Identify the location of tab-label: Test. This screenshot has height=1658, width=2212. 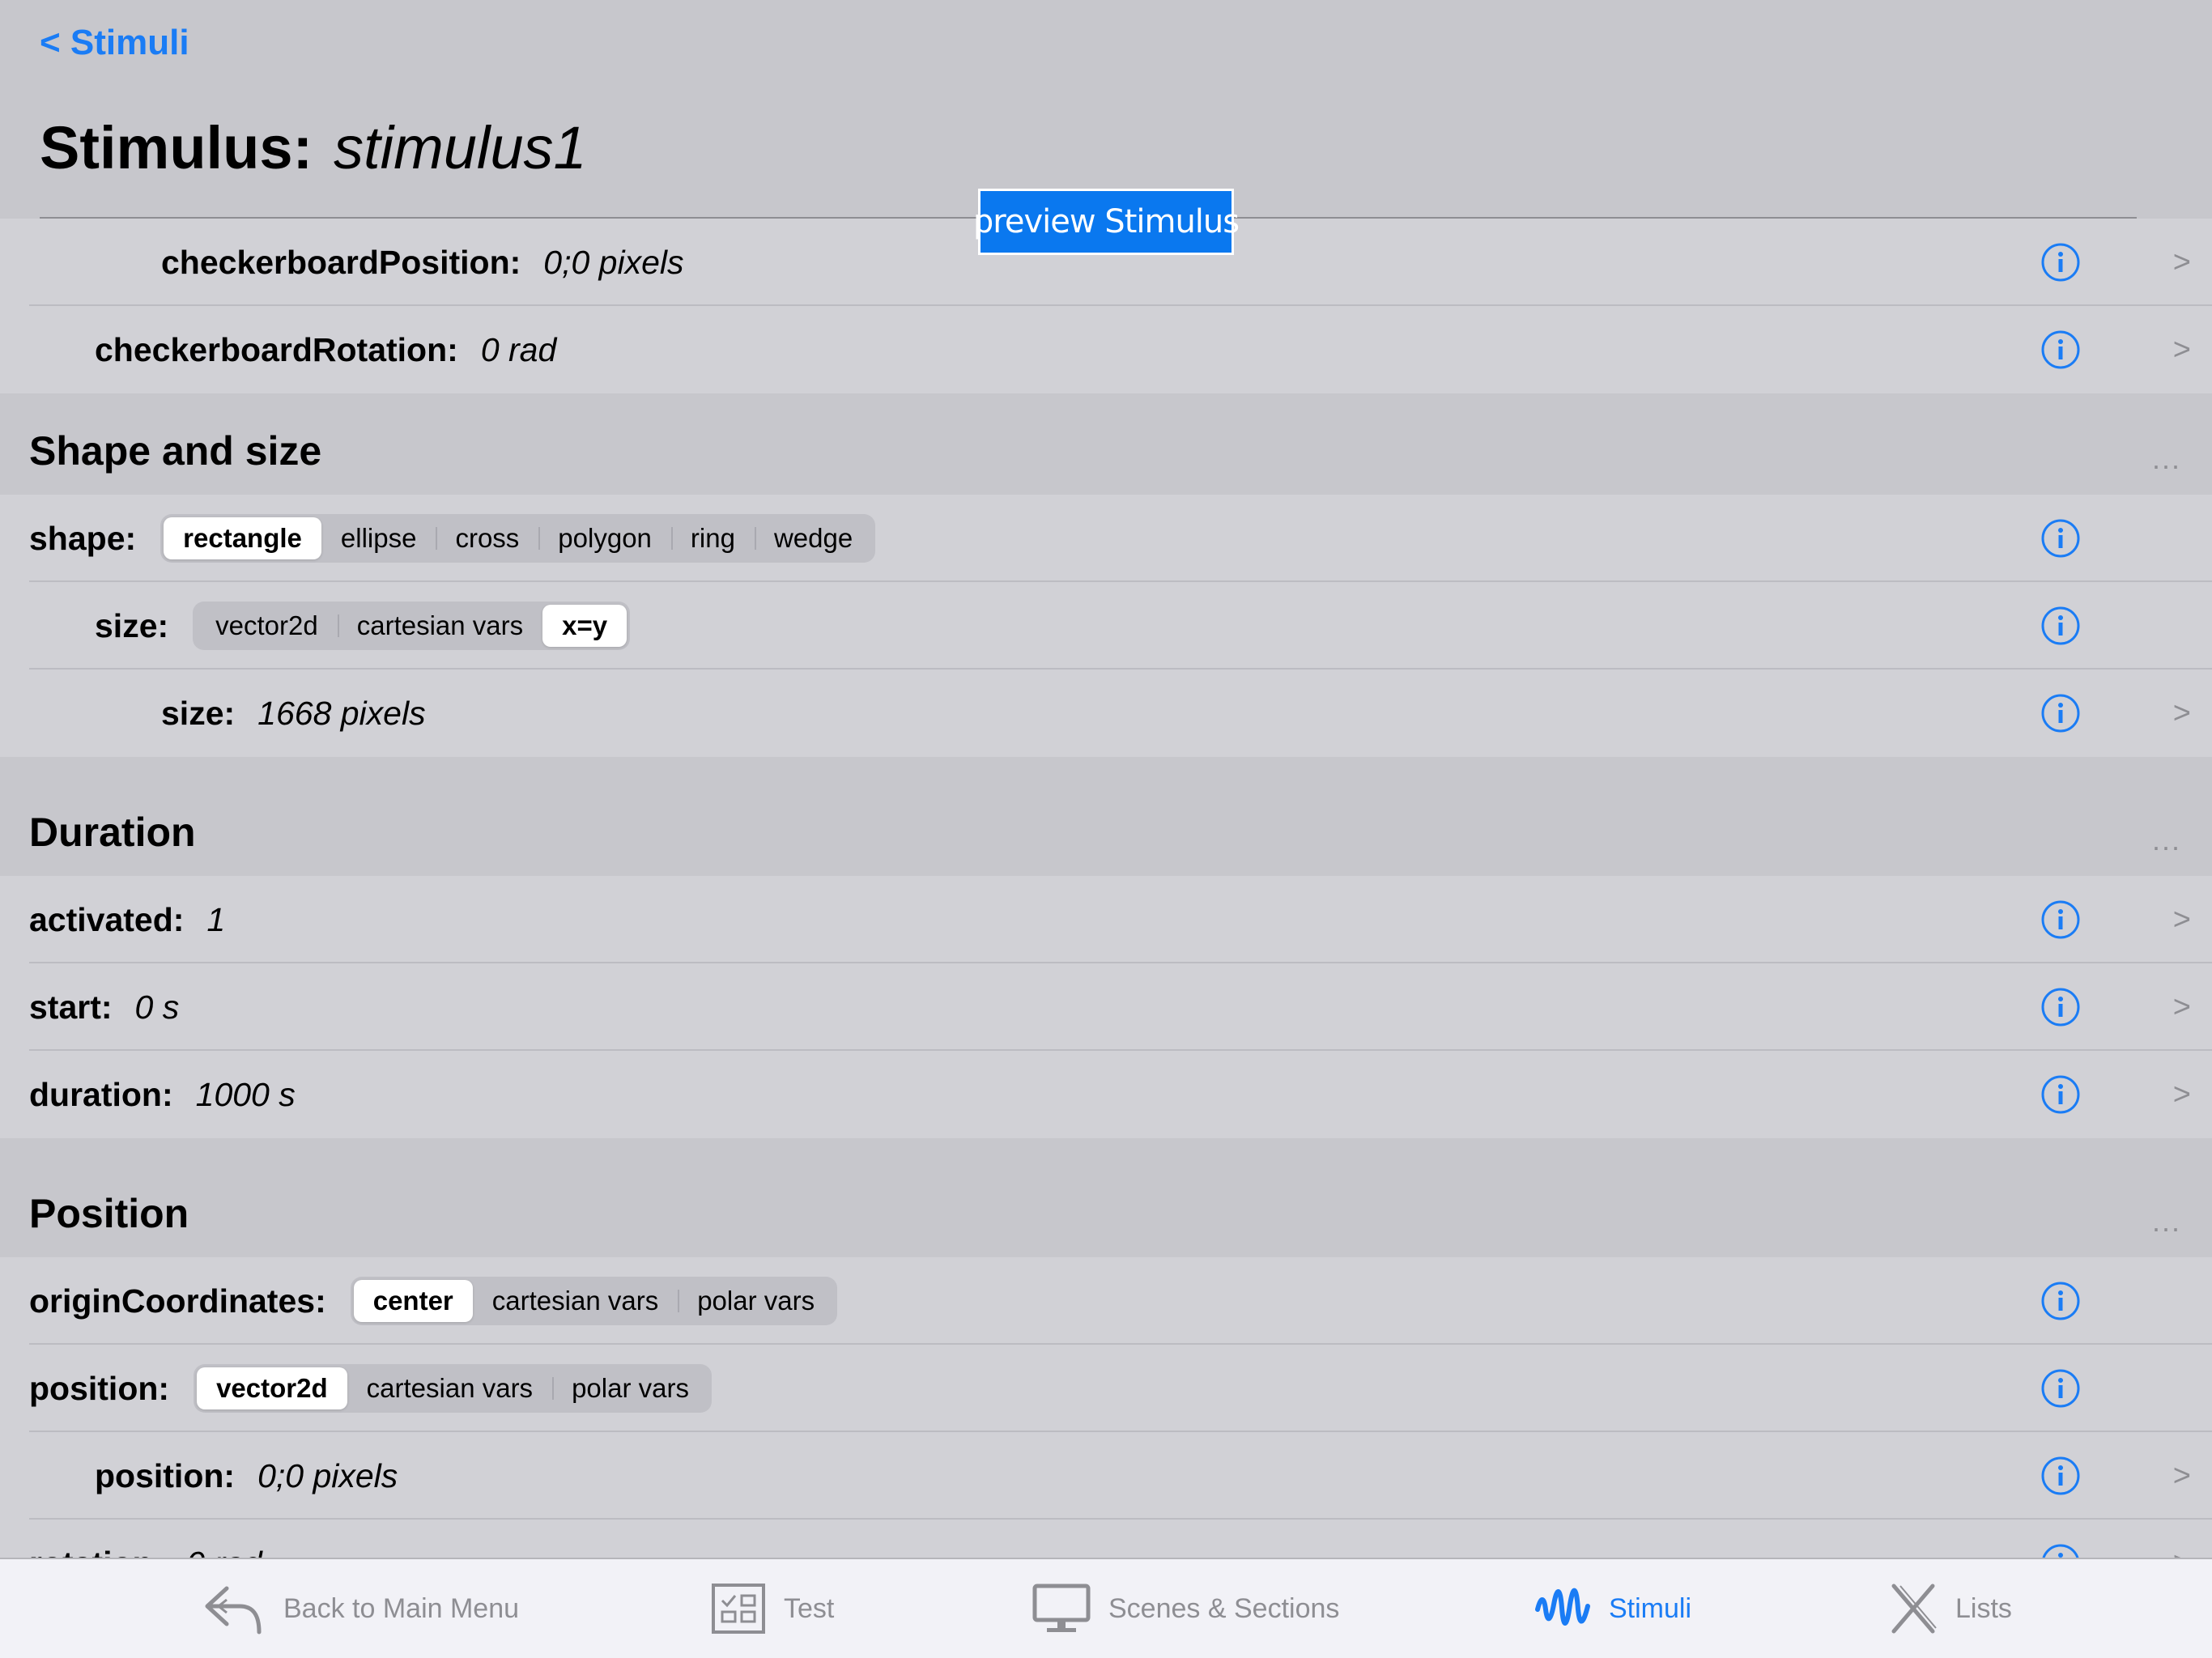
(810, 1608).